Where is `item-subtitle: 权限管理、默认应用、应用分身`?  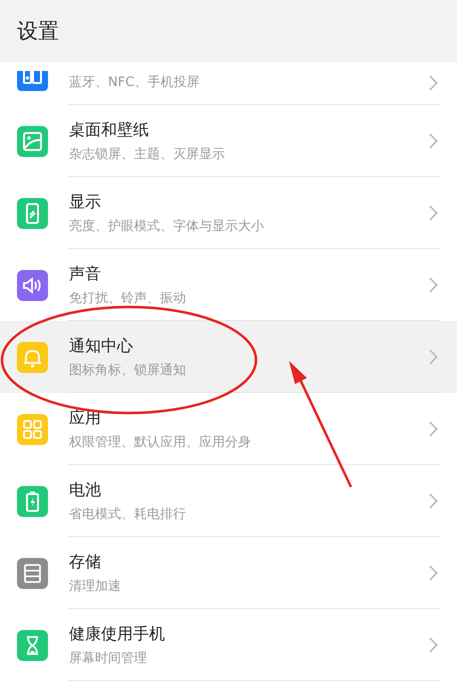
item-subtitle: 权限管理、默认应用、应用分身 is located at coordinates (160, 442).